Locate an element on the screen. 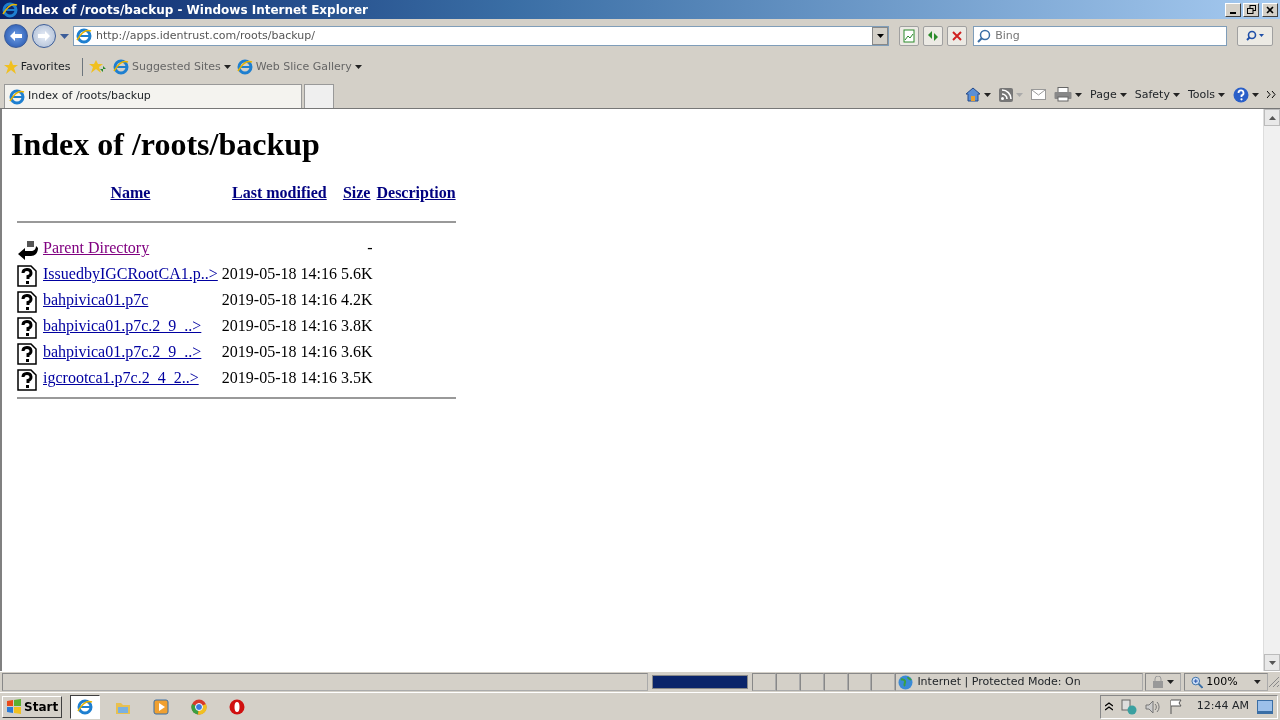 This screenshot has width=1280, height=720. chevron-icon is located at coordinates (1271, 95).